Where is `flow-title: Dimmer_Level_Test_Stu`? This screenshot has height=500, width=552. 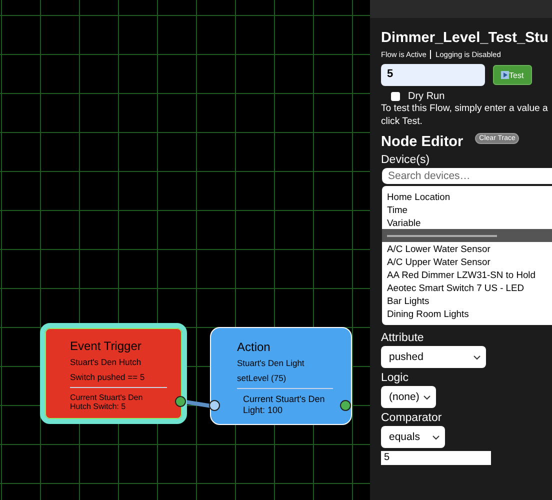 flow-title: Dimmer_Level_Test_Stu is located at coordinates (465, 38).